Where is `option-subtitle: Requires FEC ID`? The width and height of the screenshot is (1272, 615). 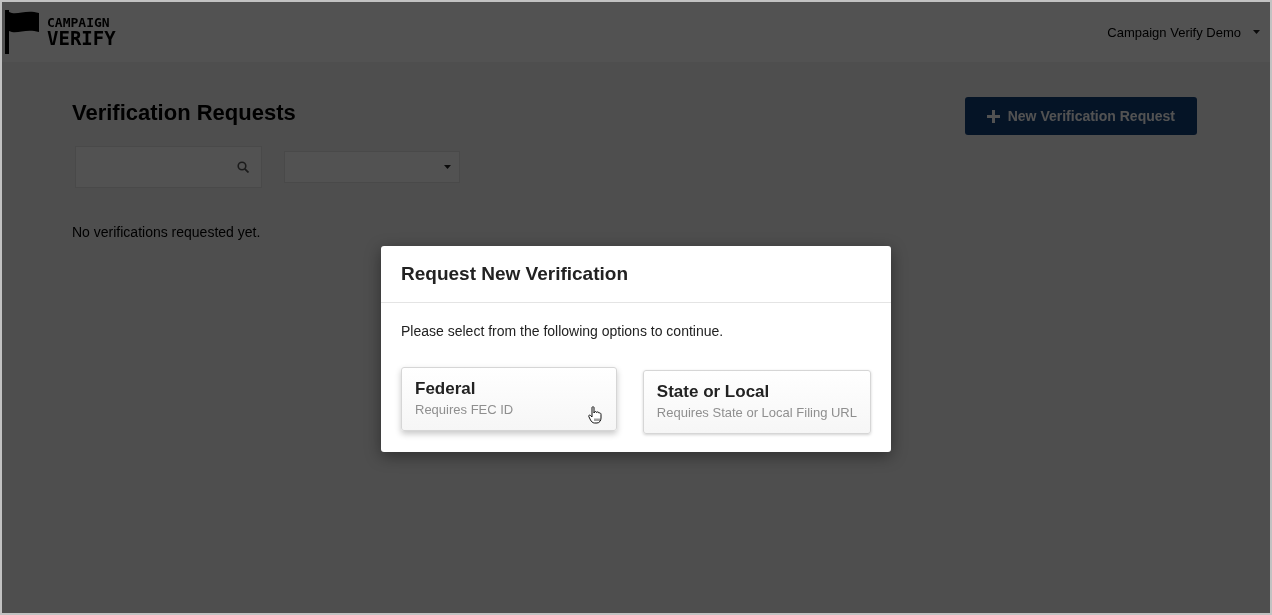
option-subtitle: Requires FEC ID is located at coordinates (464, 409).